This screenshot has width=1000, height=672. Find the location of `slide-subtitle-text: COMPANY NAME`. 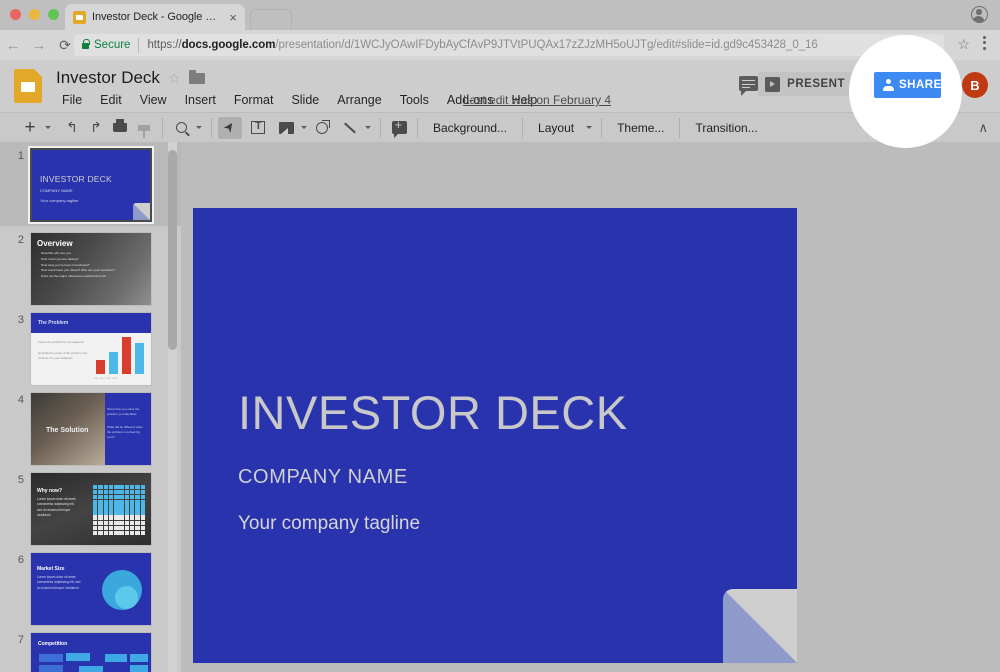

slide-subtitle-text: COMPANY NAME is located at coordinates (323, 477).